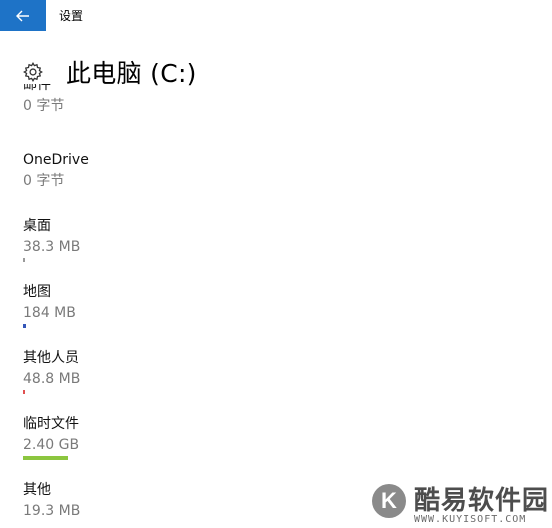 This screenshot has height=528, width=552. Describe the element at coordinates (283, 99) in the screenshot. I see `list-item: 邮件 0 字节` at that location.